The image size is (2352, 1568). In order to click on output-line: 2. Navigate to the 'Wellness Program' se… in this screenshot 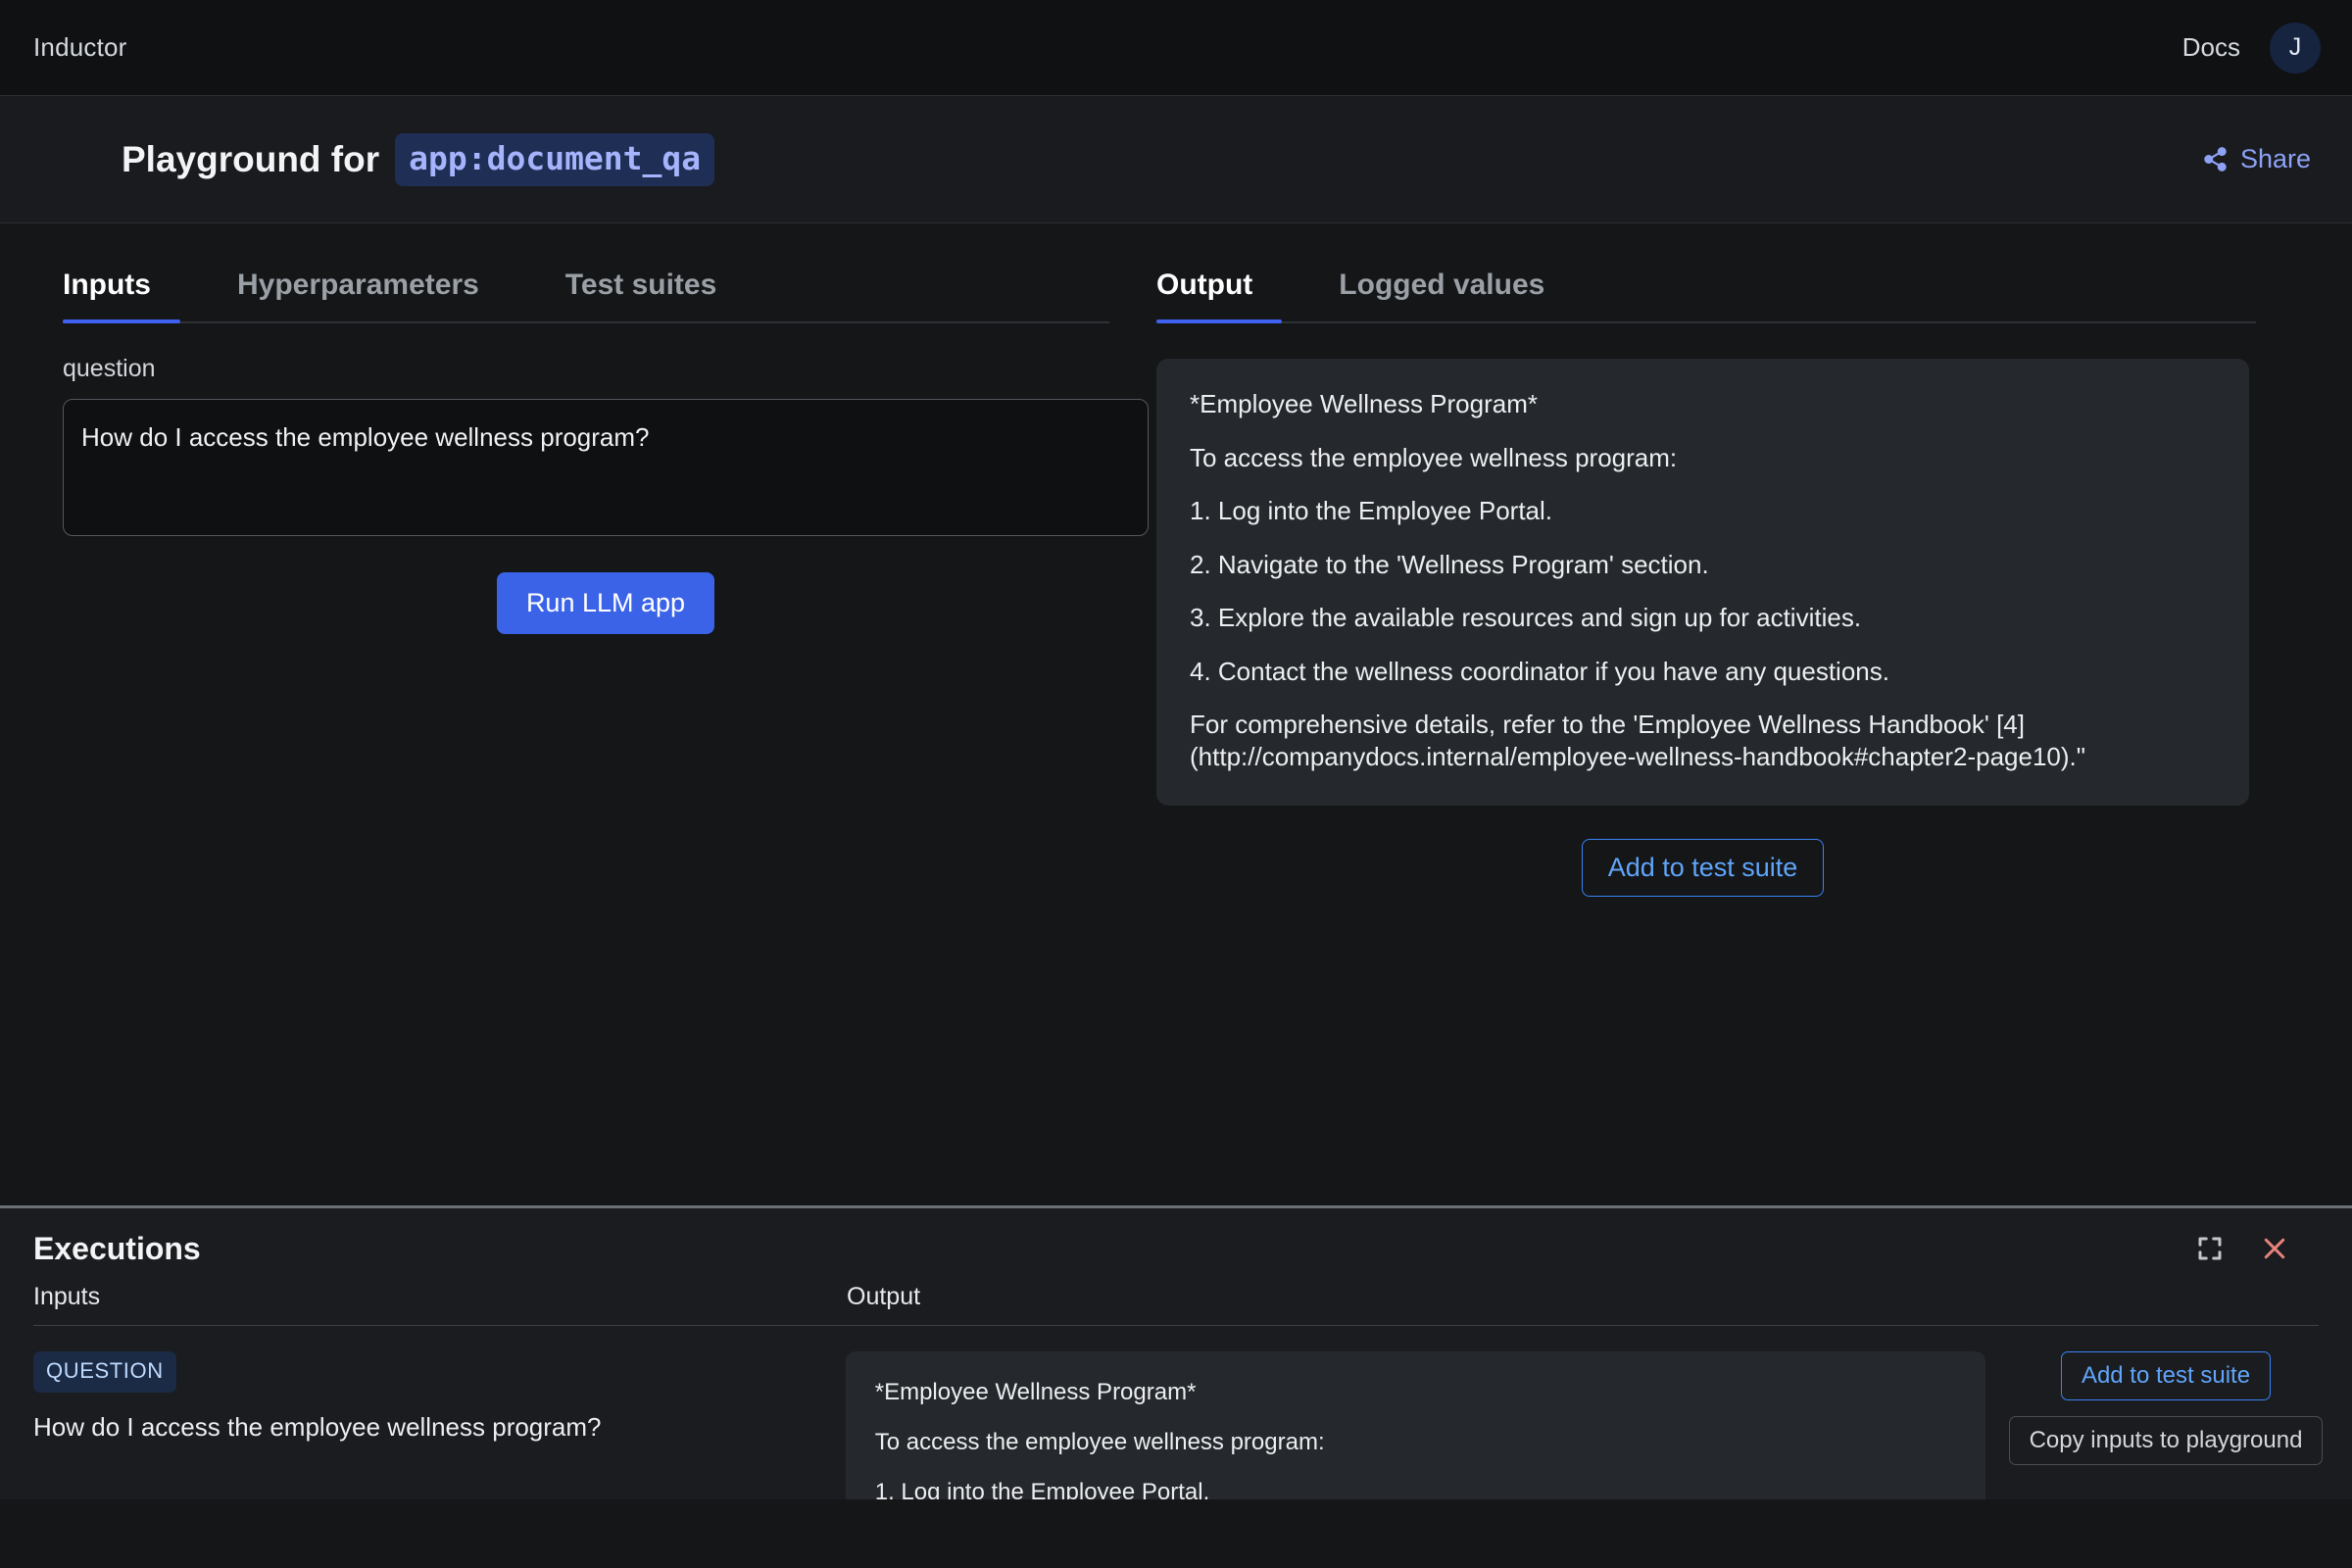, I will do `click(1449, 564)`.